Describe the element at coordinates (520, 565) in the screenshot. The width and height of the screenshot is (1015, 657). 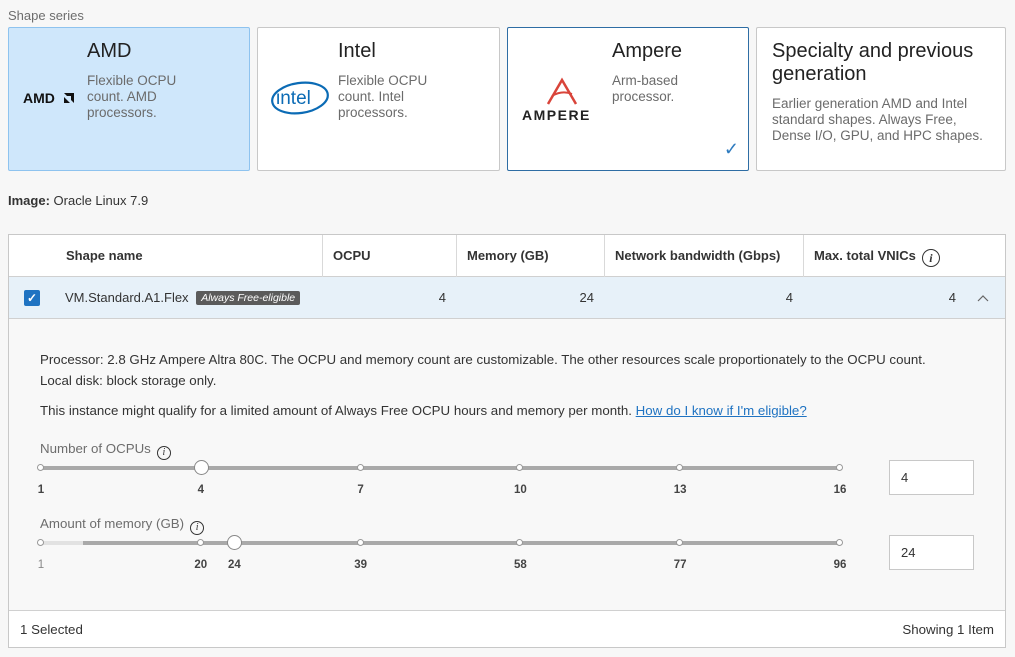
I see `slider-tick-label: 58` at that location.